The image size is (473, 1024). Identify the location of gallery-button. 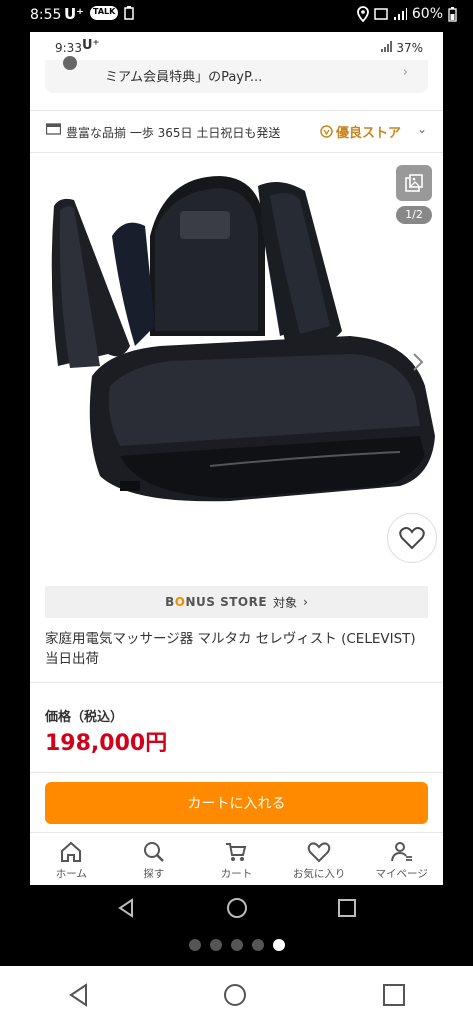
(414, 183).